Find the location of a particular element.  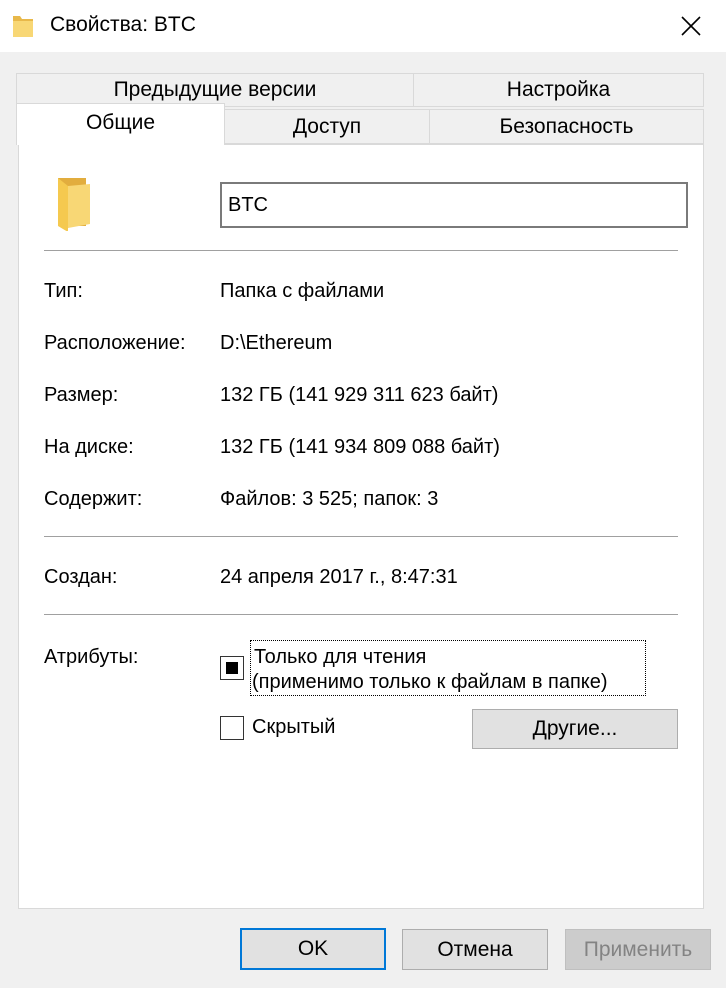

tab-customize: Настройка is located at coordinates (558, 90).